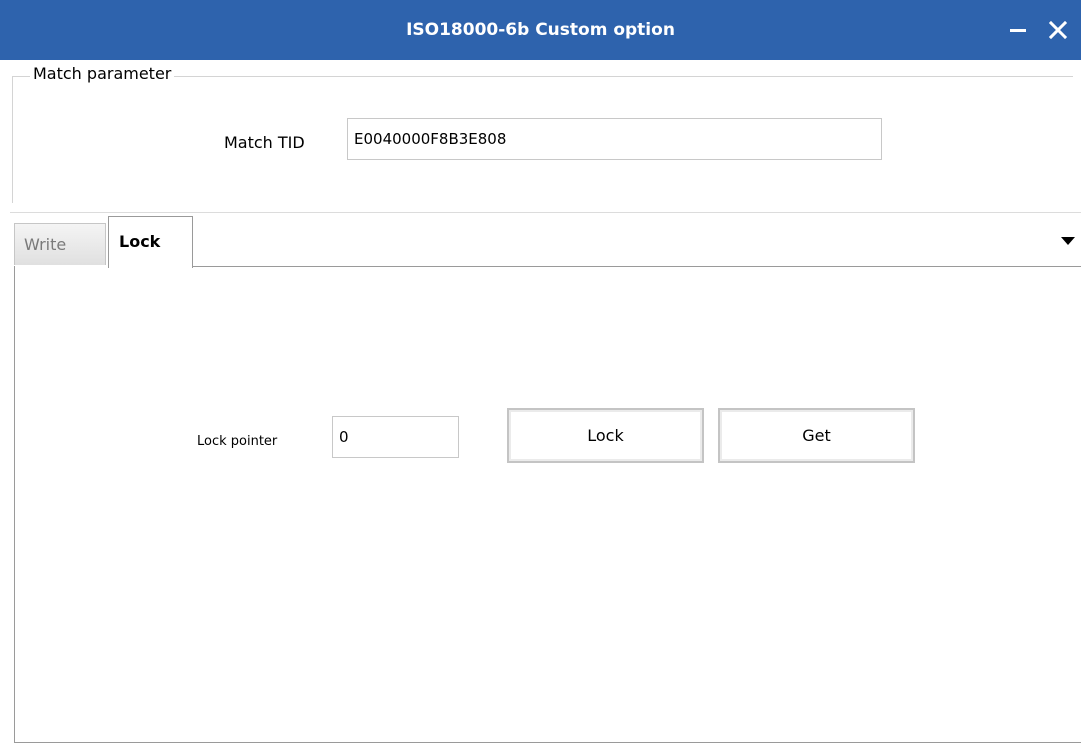 This screenshot has width=1081, height=744. Describe the element at coordinates (150, 242) in the screenshot. I see `tab-lock: Lock` at that location.